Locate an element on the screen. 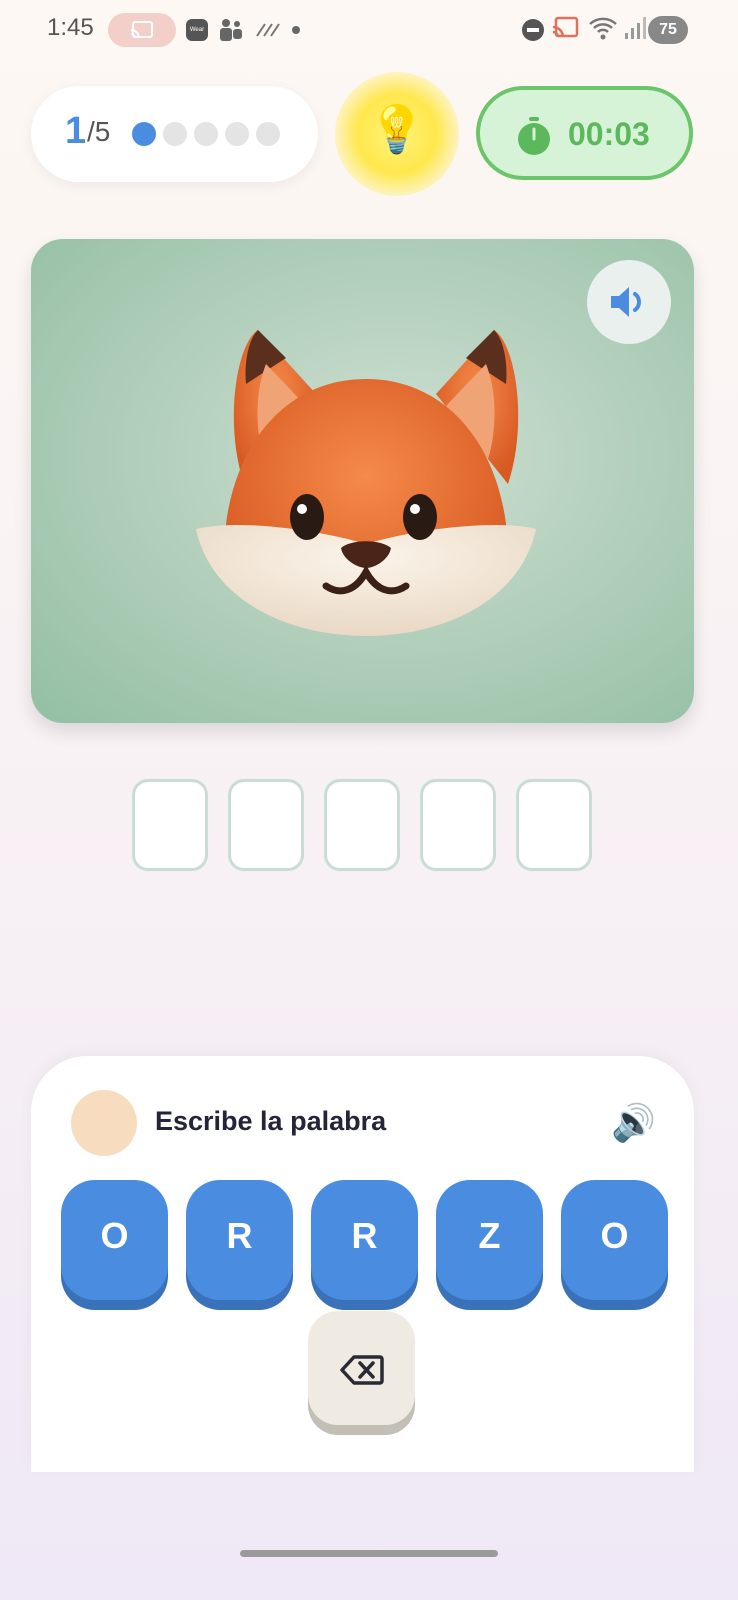  home-indicator is located at coordinates (369, 1553).